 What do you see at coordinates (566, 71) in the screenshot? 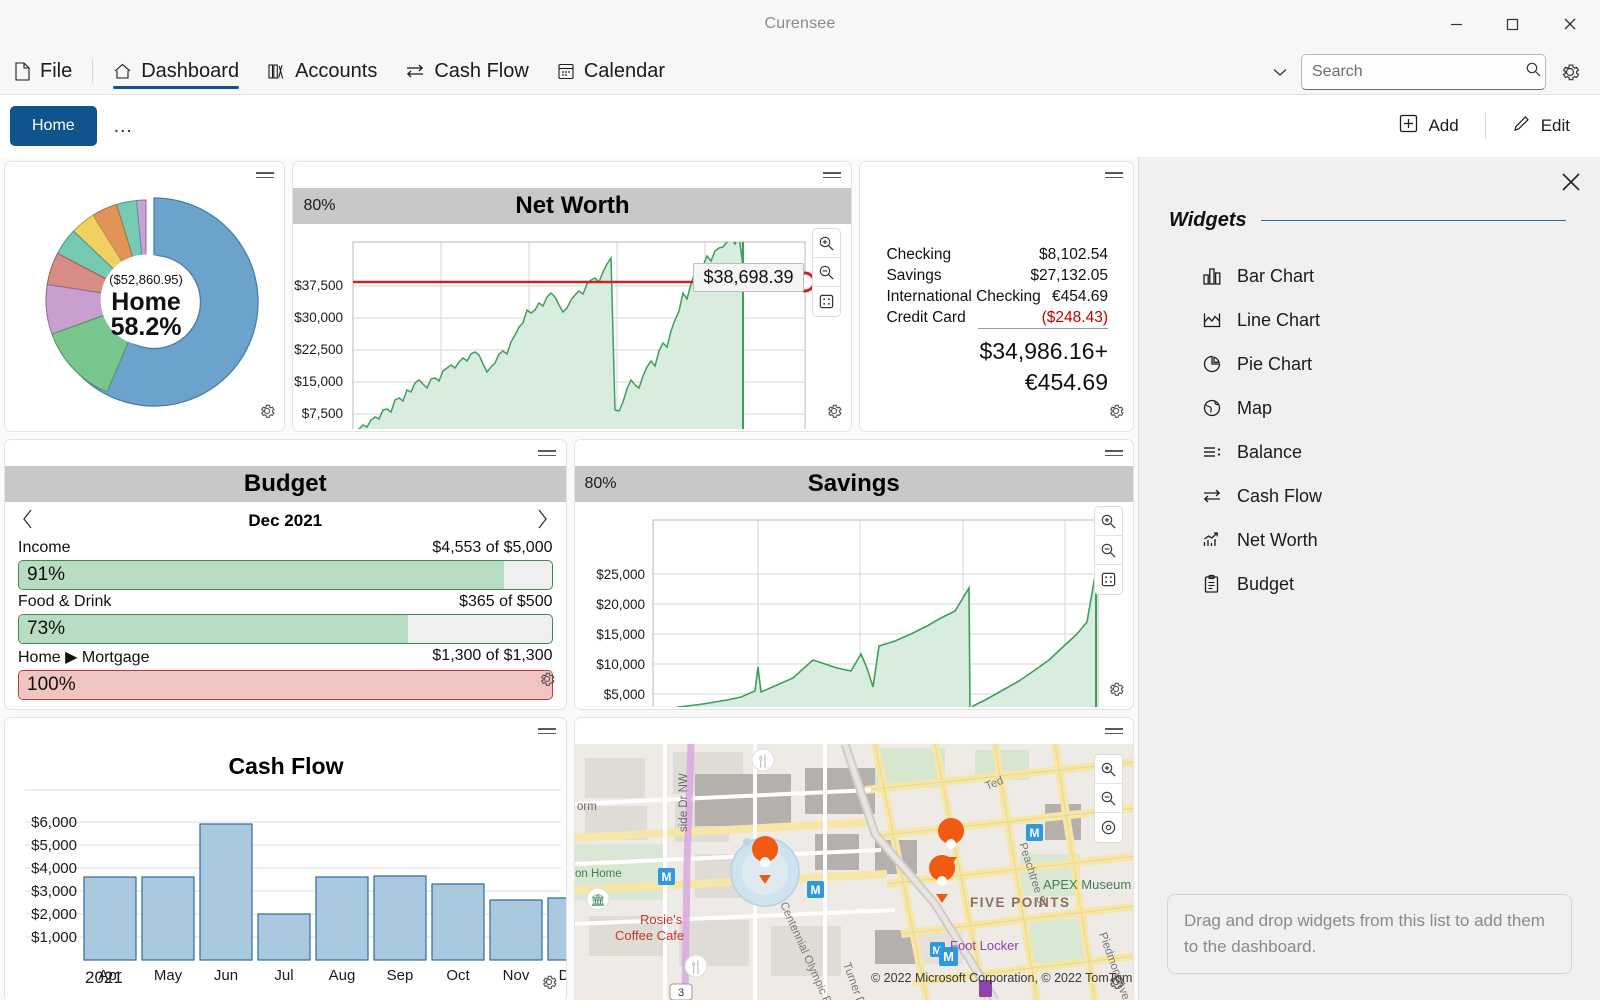
I see `calendar-icon` at bounding box center [566, 71].